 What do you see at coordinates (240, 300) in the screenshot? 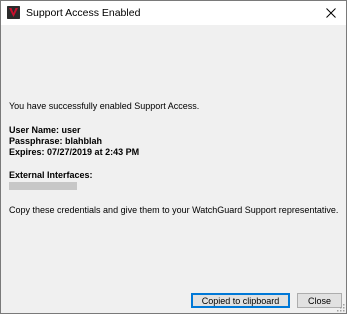
I see `copy-to-clipboard-button: Copied to clipboard` at bounding box center [240, 300].